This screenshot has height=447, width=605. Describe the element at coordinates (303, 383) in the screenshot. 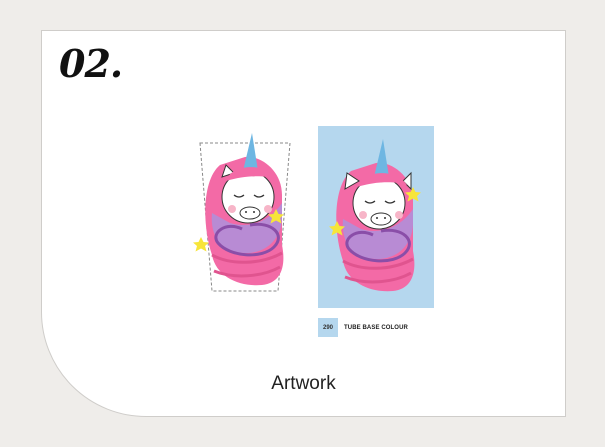

I see `caption: Artwork` at that location.